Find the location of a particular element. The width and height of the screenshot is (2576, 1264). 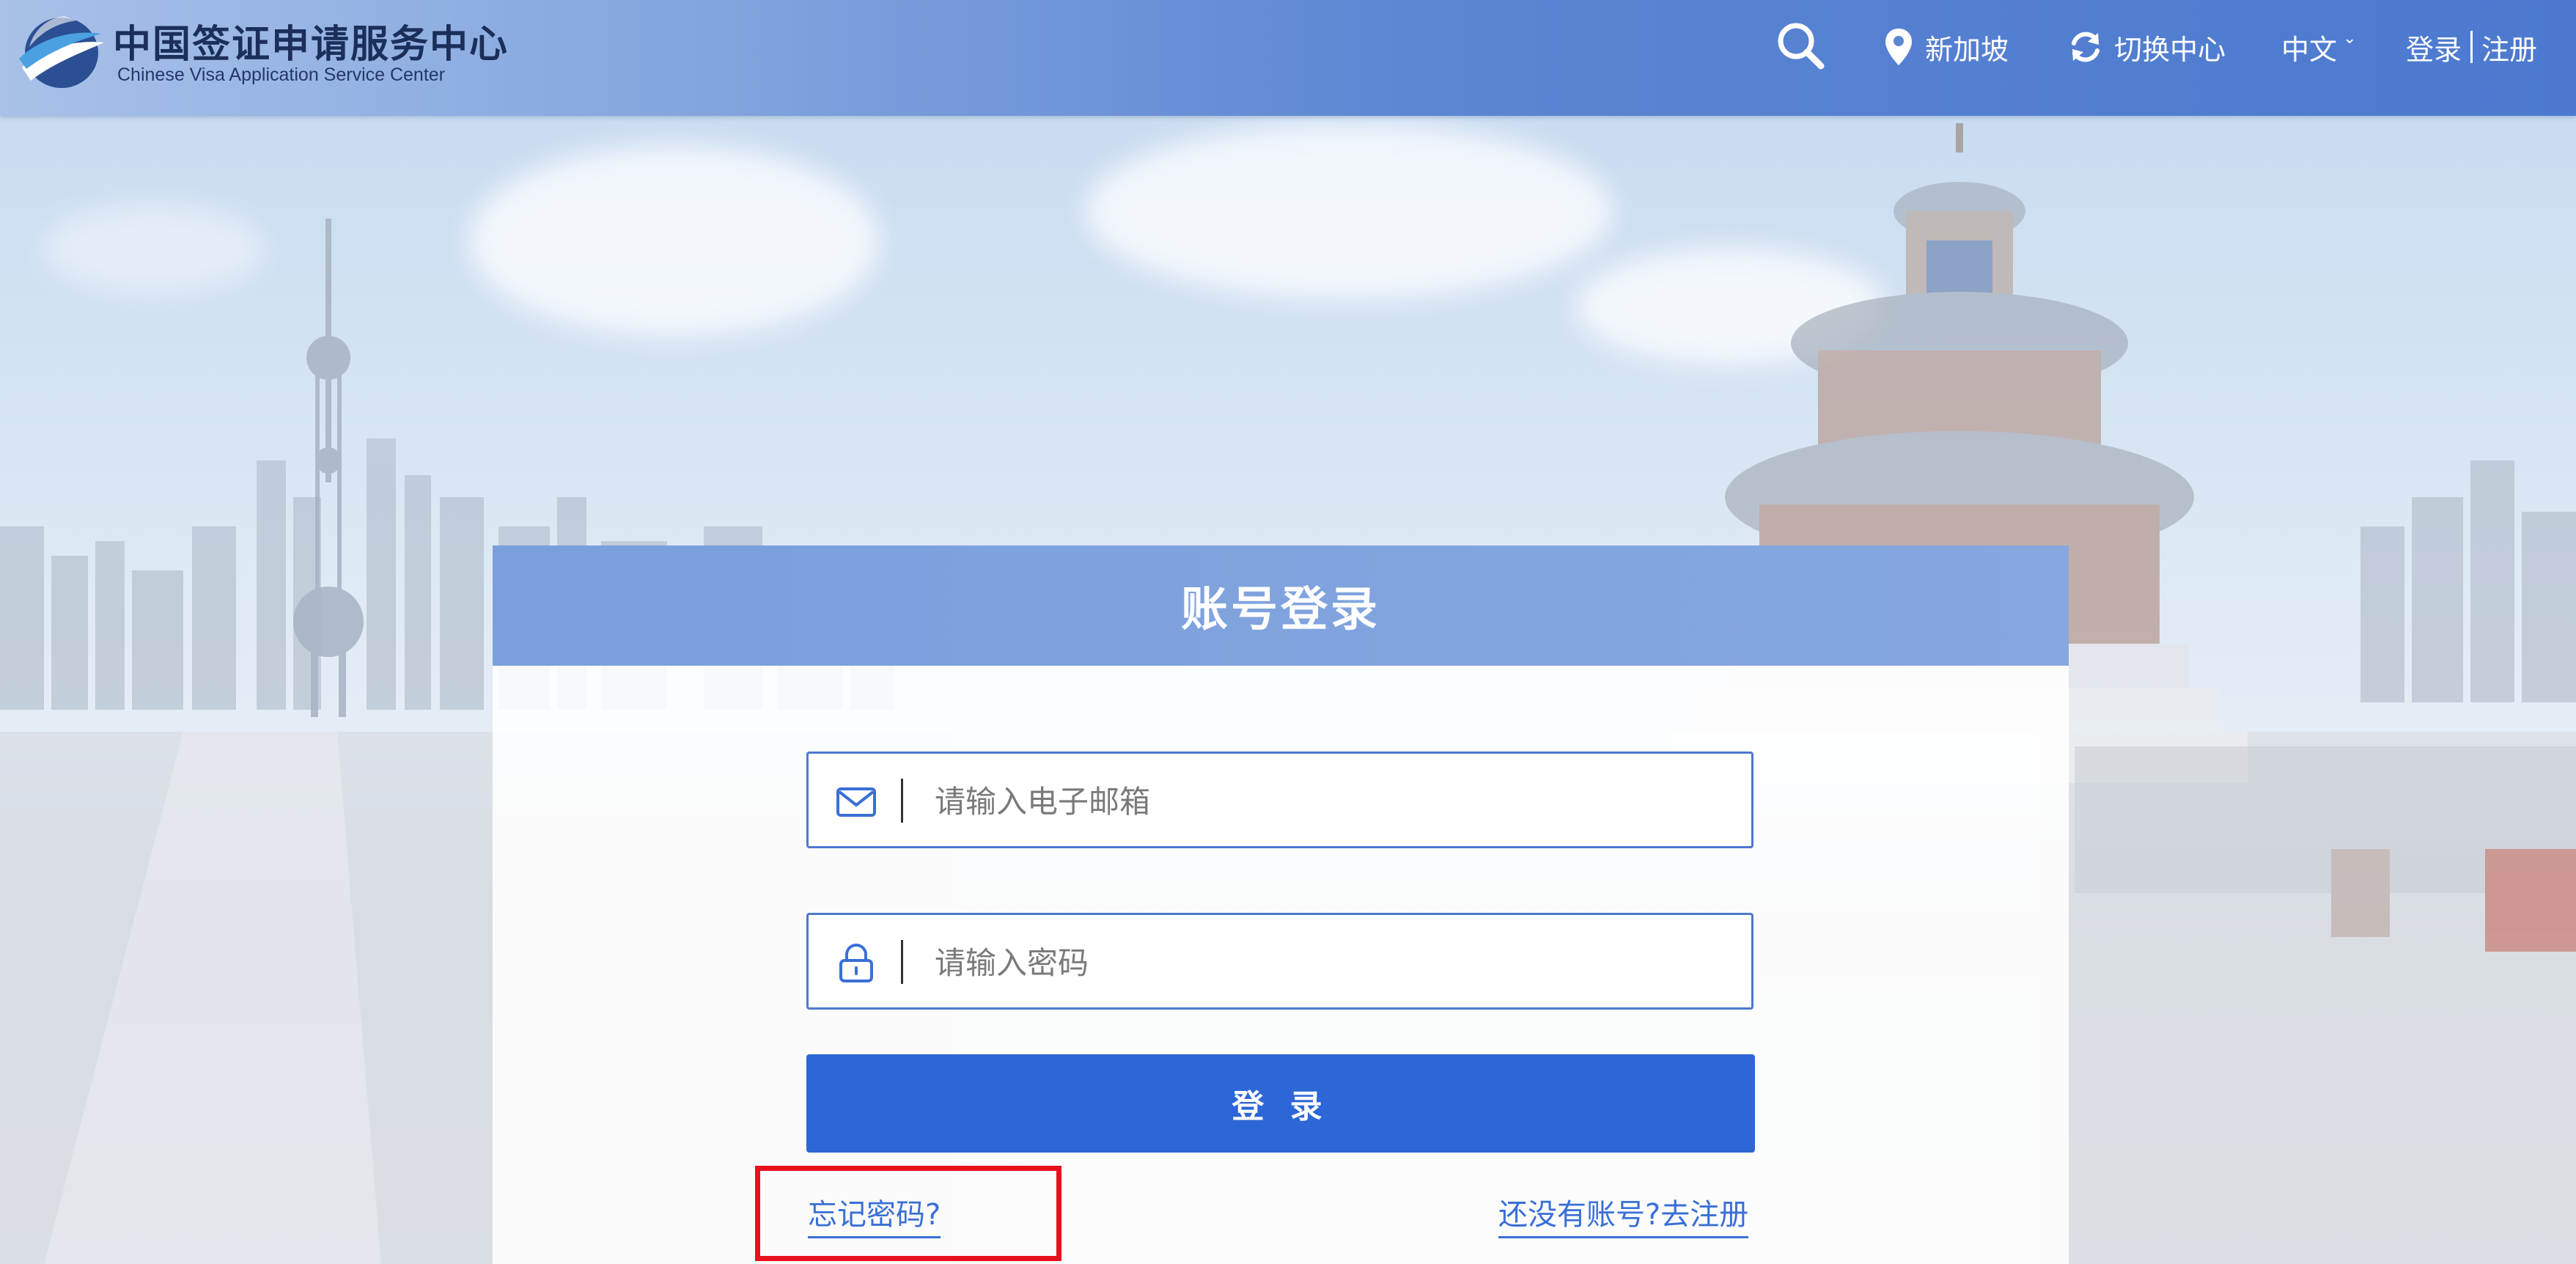

auth-links: 登录 注册 is located at coordinates (2471, 47).